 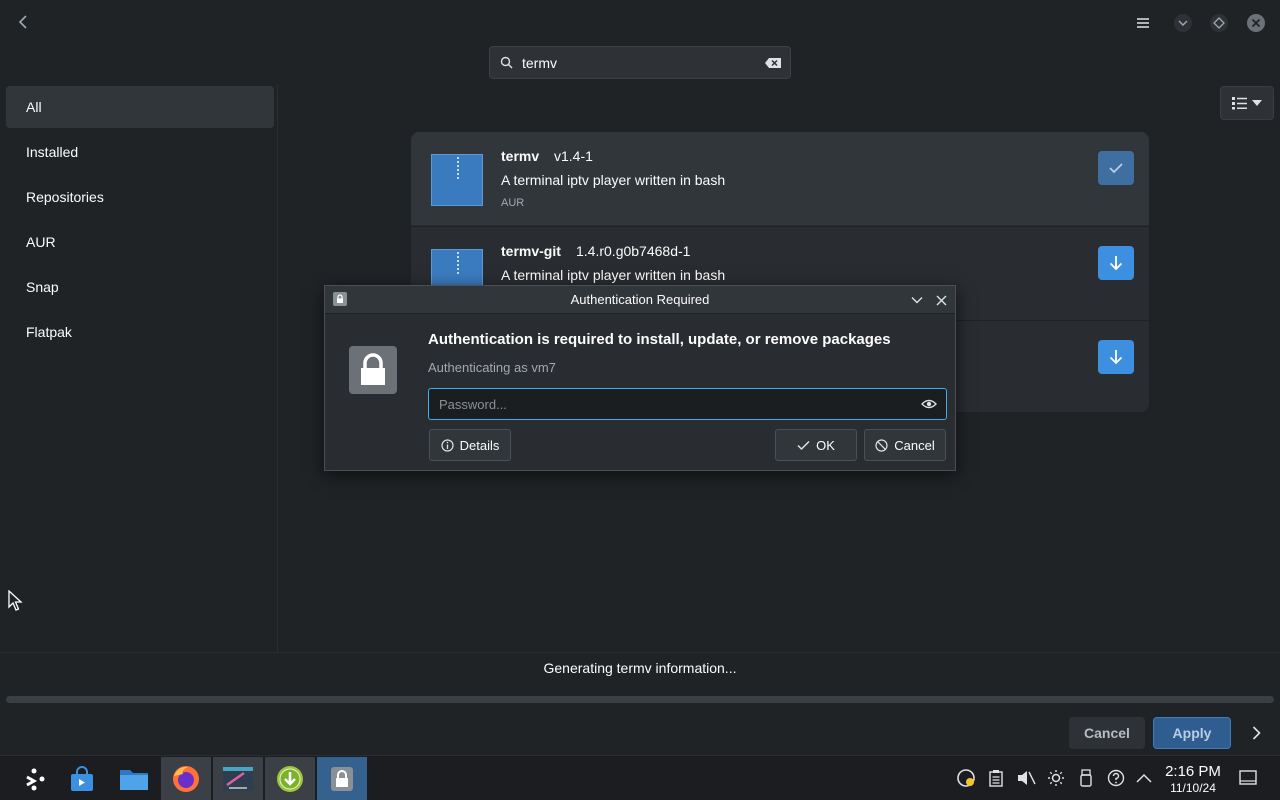 I want to click on firefox-icon, so click(x=186, y=779).